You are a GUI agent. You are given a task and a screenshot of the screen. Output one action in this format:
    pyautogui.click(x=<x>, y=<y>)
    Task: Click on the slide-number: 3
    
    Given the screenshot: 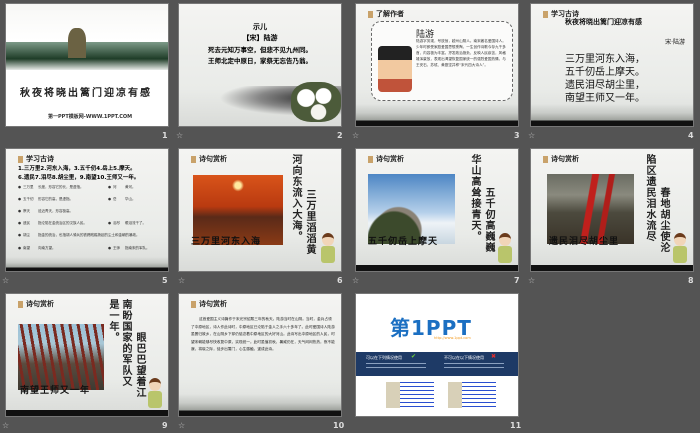 What is the action you would take?
    pyautogui.click(x=517, y=135)
    